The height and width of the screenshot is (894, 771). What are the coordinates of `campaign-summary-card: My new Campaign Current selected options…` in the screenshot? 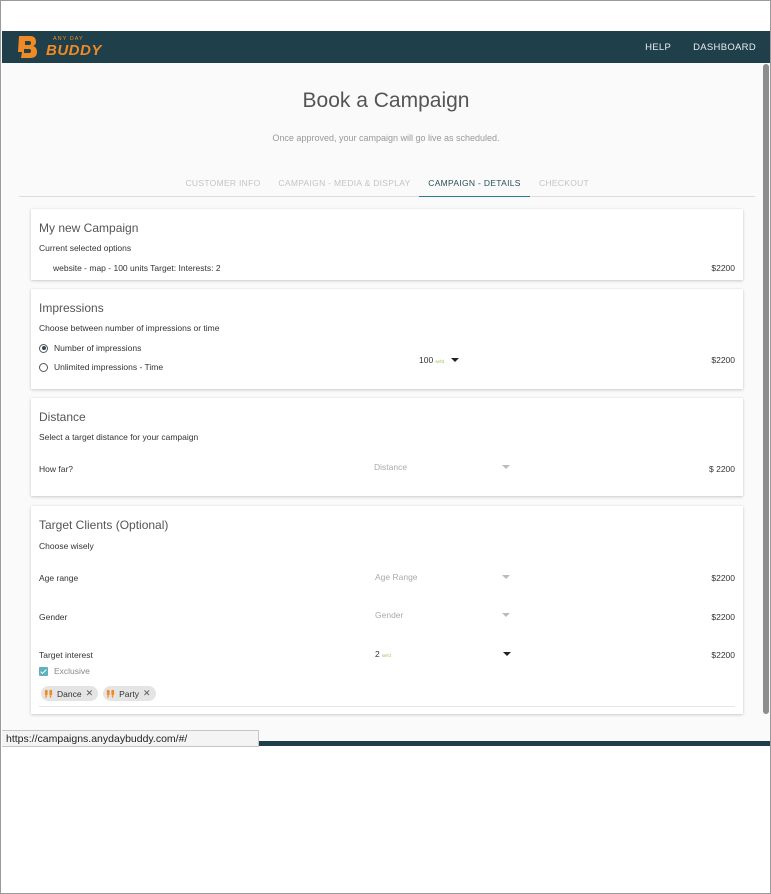 It's located at (387, 244).